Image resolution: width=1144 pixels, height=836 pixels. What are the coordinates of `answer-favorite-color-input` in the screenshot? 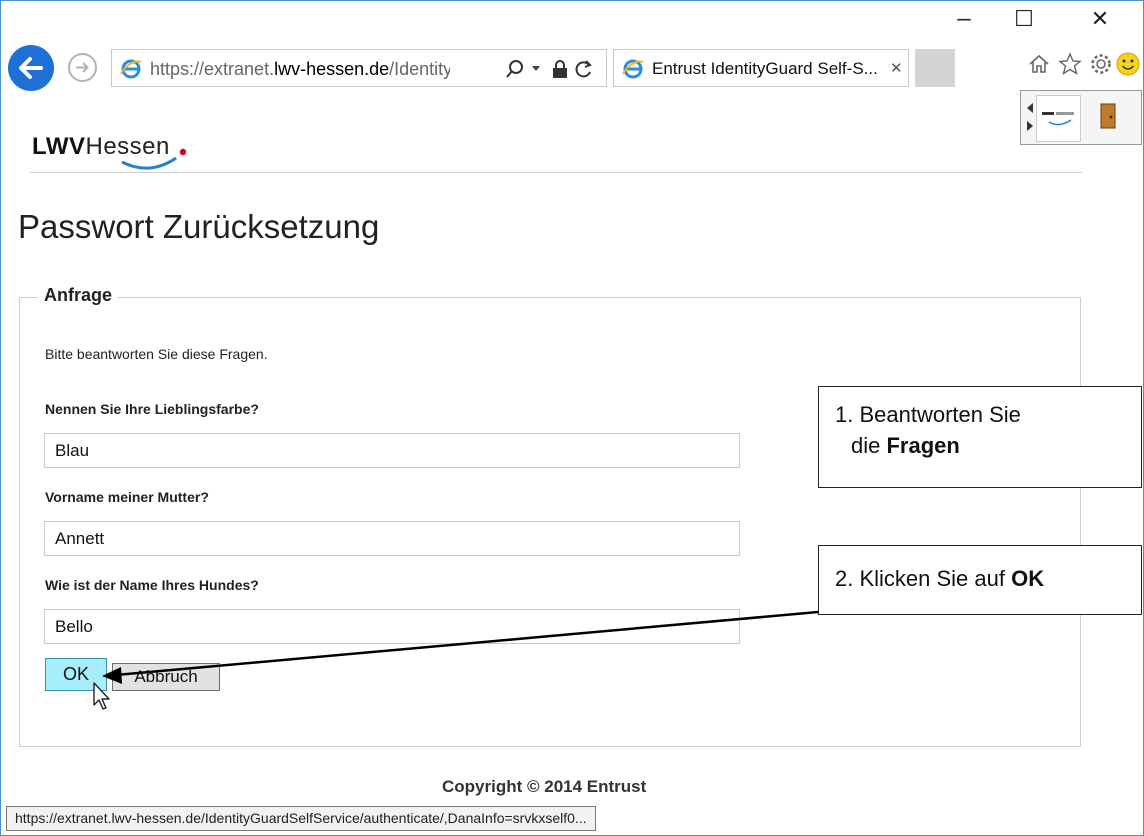 It's located at (392, 450).